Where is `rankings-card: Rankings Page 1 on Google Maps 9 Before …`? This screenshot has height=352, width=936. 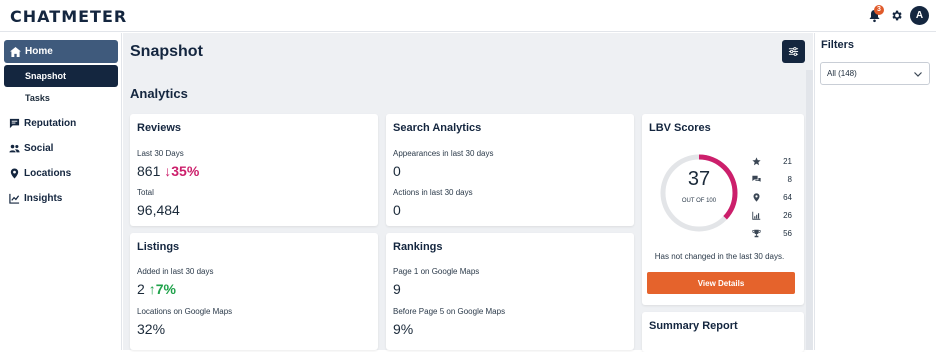
rankings-card: Rankings Page 1 on Google Maps 9 Before … is located at coordinates (510, 291).